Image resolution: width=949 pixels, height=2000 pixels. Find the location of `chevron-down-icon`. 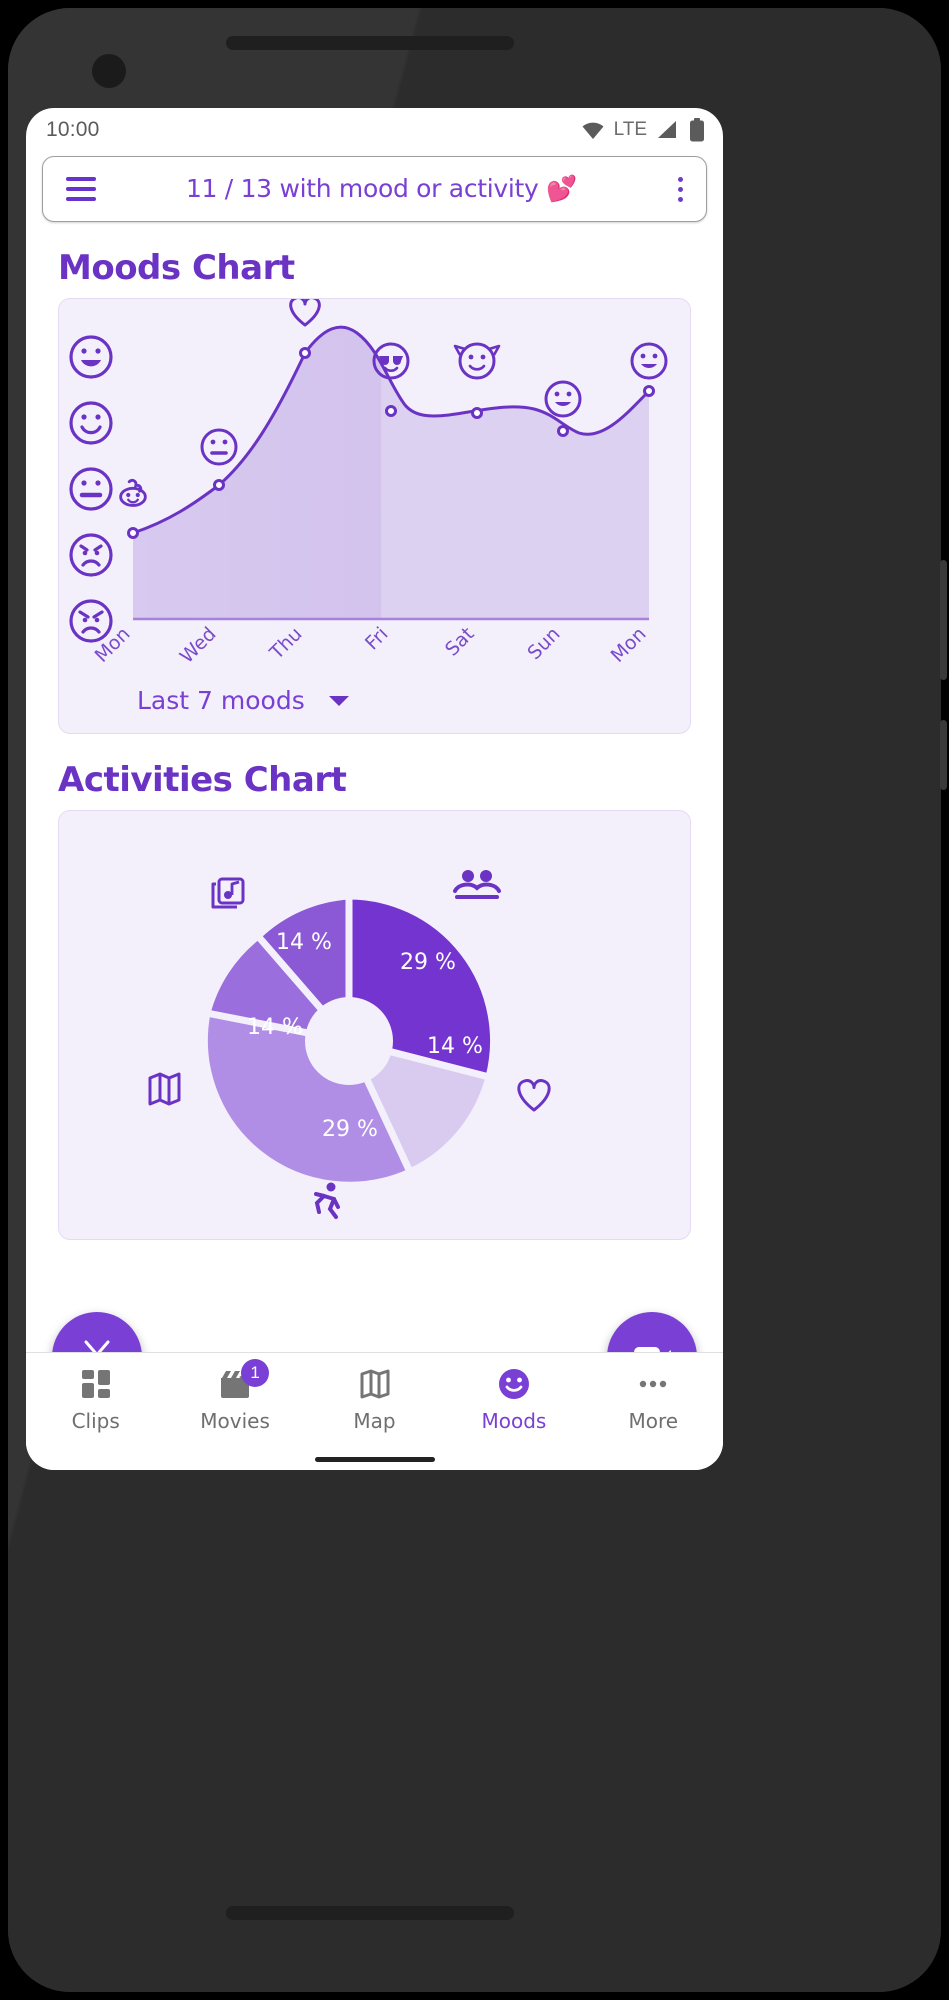

chevron-down-icon is located at coordinates (338, 700).